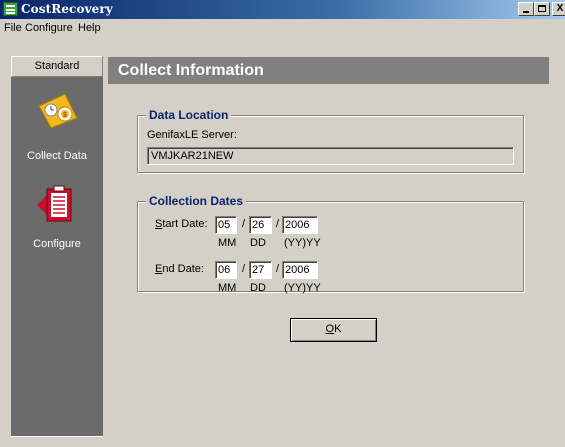 The width and height of the screenshot is (565, 447). Describe the element at coordinates (10, 9) in the screenshot. I see `app-icon` at that location.